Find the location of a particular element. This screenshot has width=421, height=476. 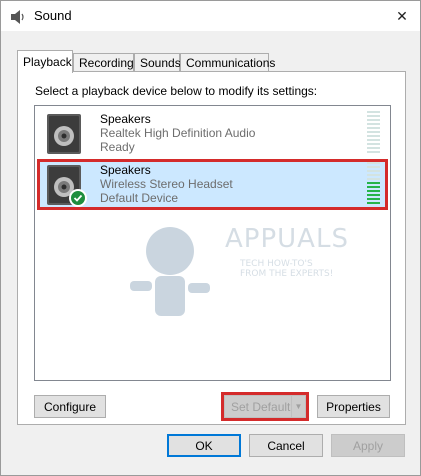

watermark-logo: APPUALS TECH HOW-TO'S FROM THE EXPERTS! is located at coordinates (240, 271).